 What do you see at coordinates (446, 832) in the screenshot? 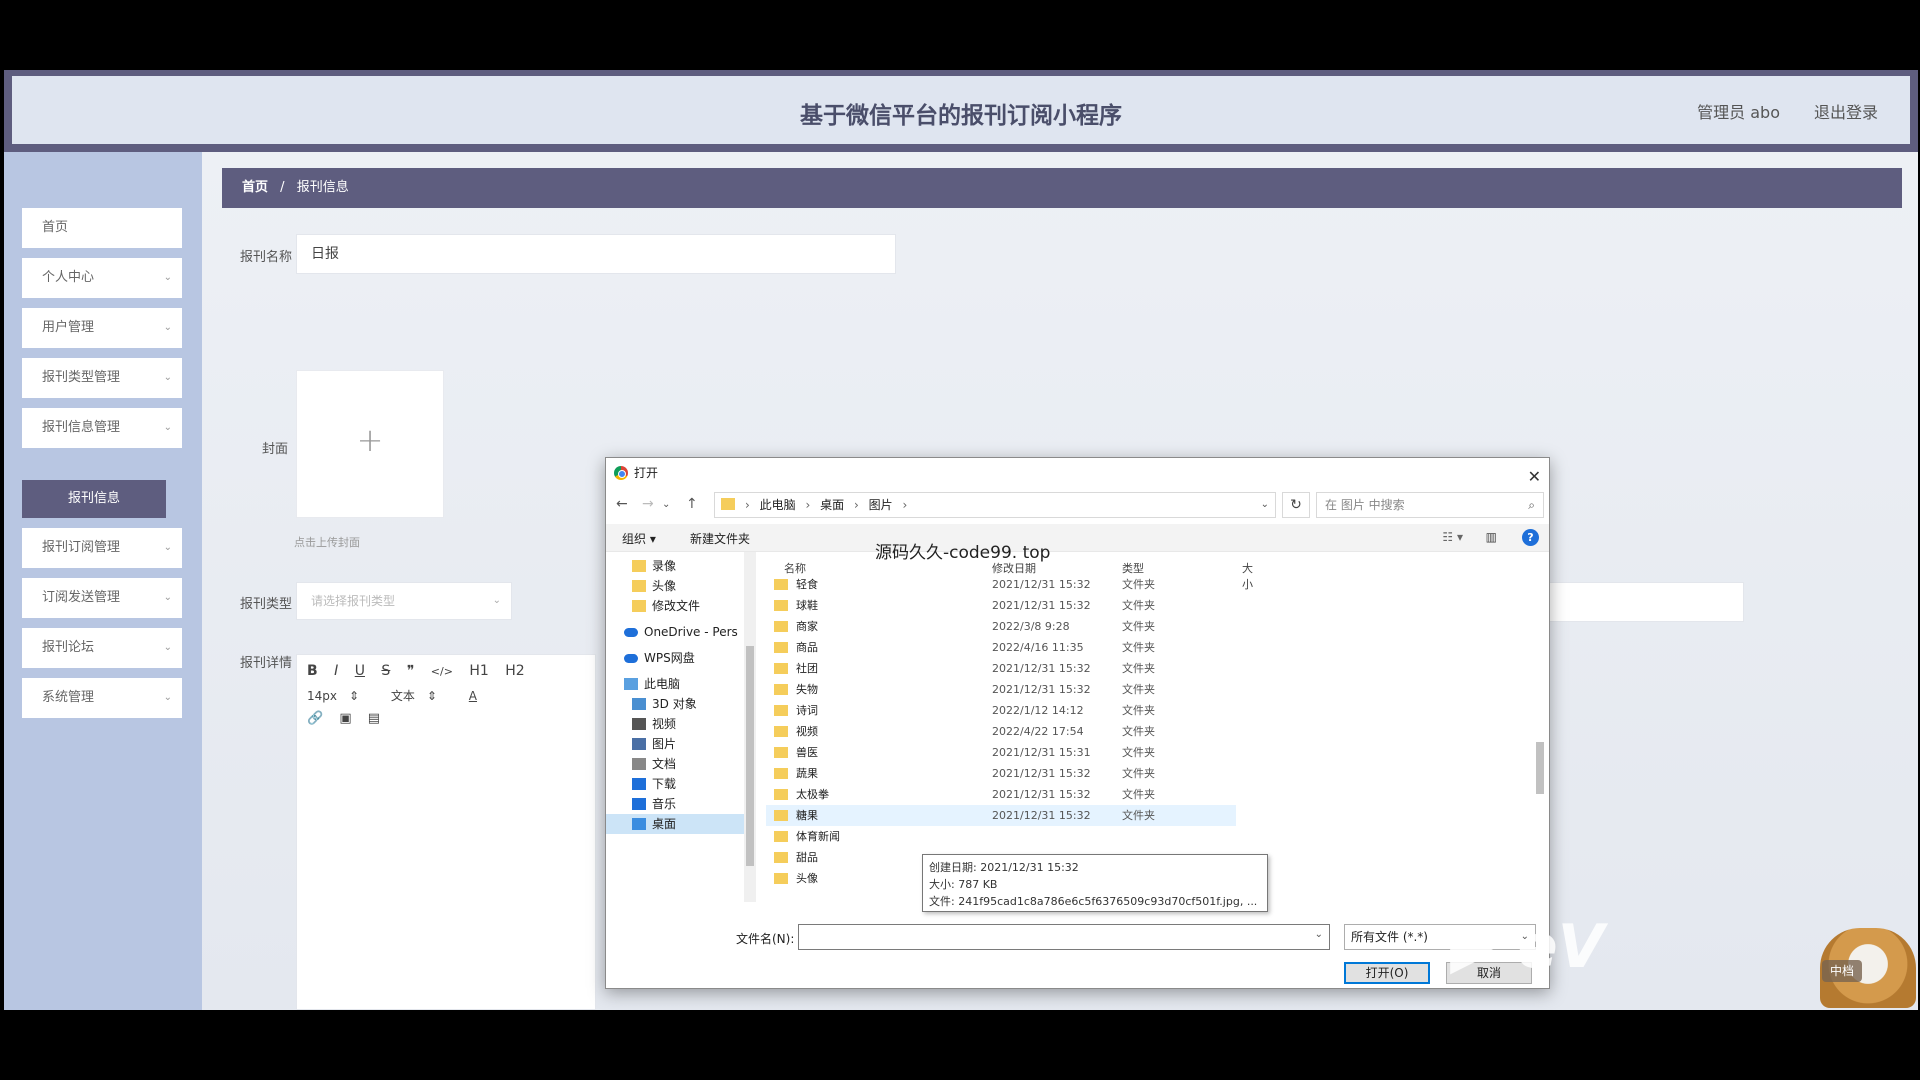
I see `rich-text-editor: B I U S ❞ </> H1 H2 14px ⇕ 文本 ⇕ A 🔗 ▣ ▤` at bounding box center [446, 832].